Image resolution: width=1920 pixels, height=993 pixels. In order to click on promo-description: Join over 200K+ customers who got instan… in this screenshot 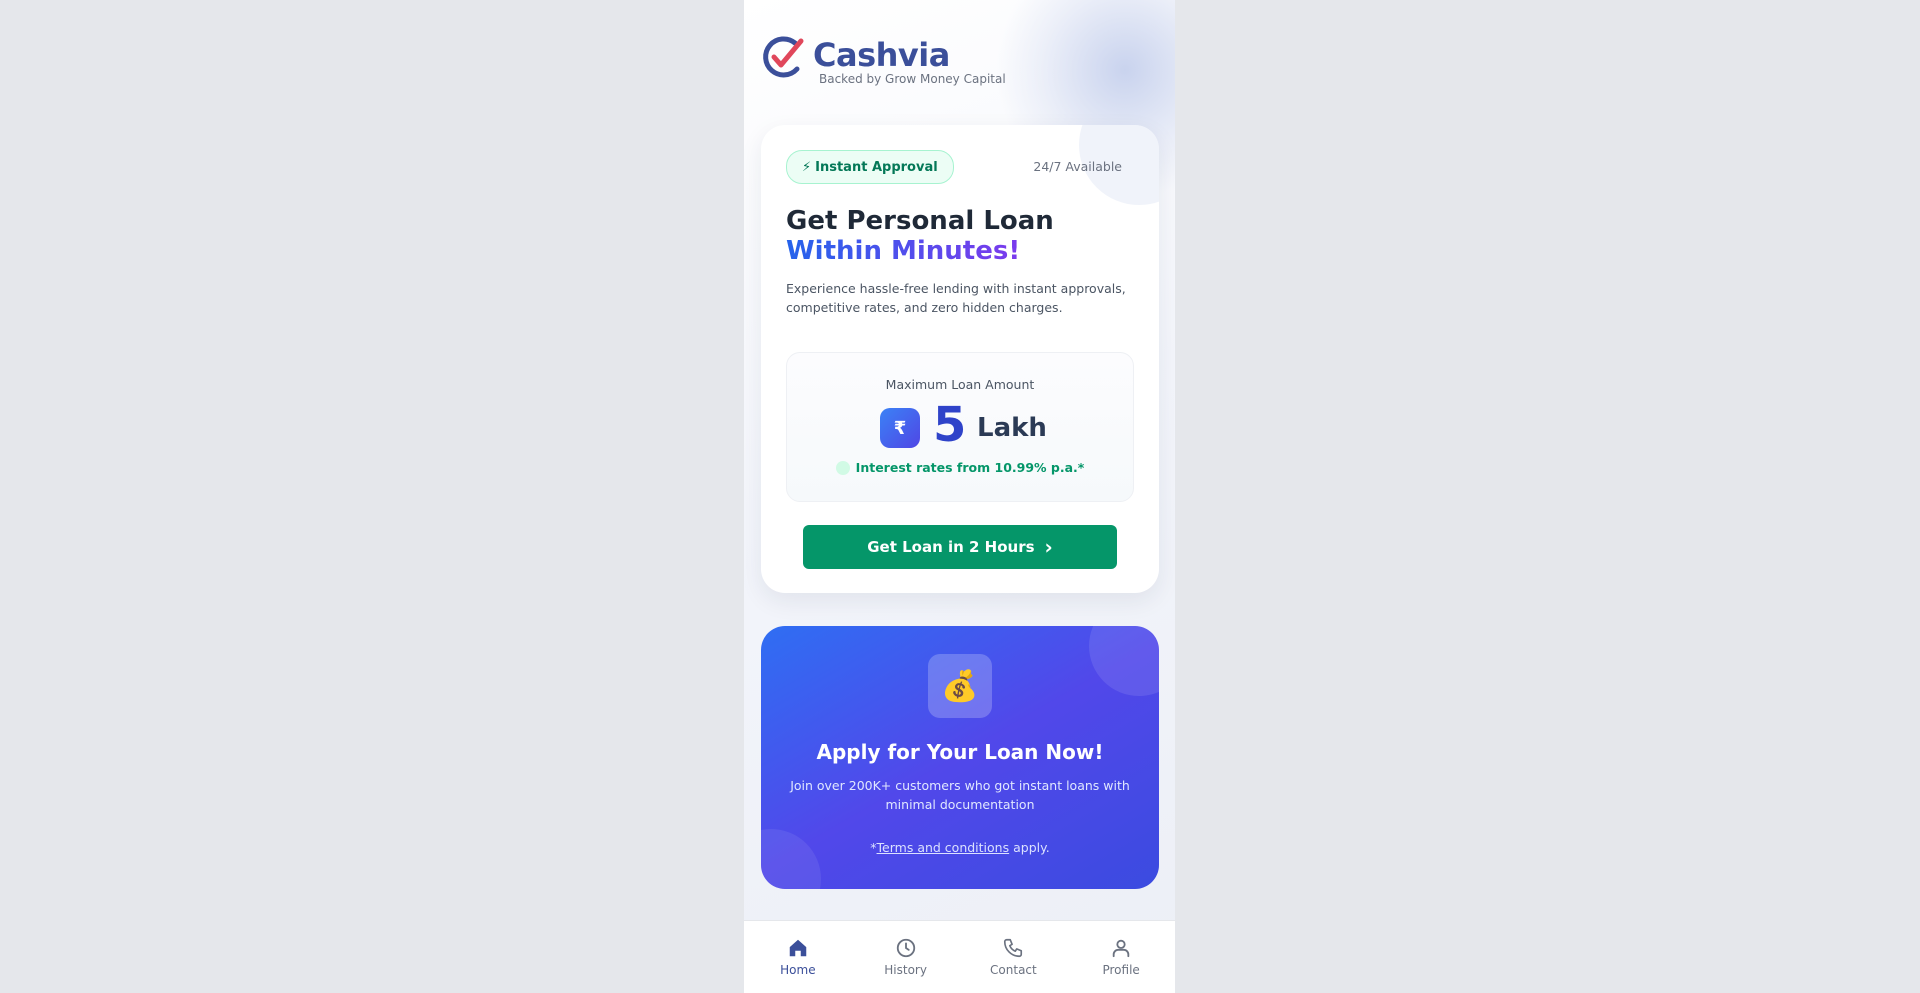, I will do `click(960, 795)`.